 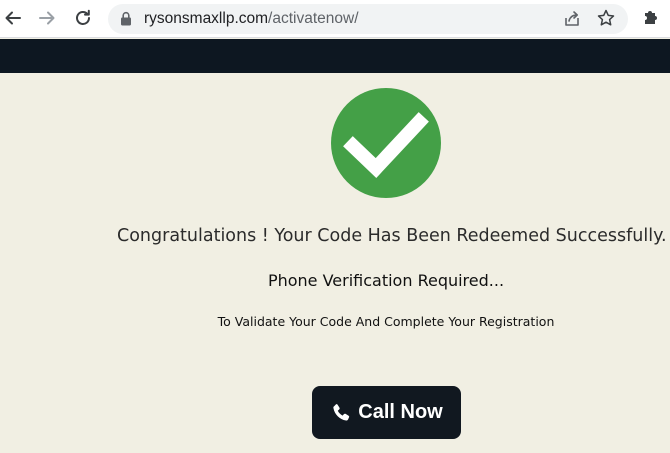 I want to click on back-arrow-icon, so click(x=13, y=18).